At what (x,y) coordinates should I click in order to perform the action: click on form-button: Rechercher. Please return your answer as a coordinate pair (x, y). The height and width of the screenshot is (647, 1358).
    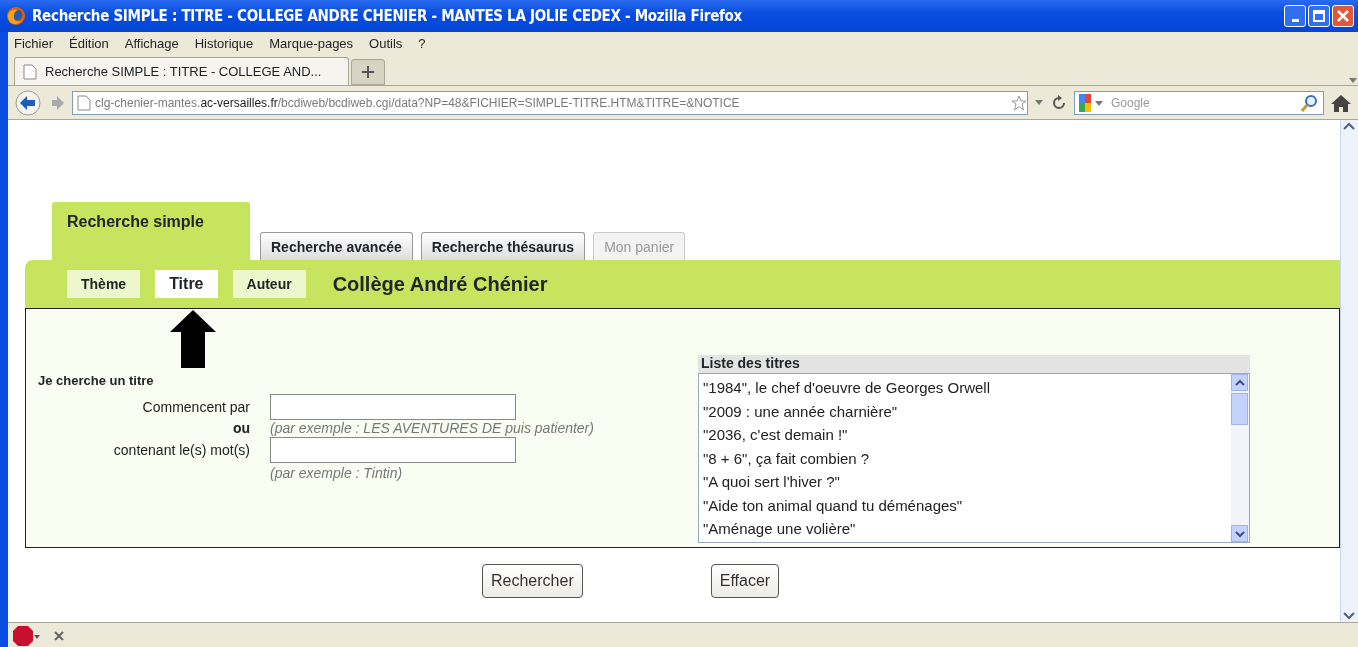
    Looking at the image, I should click on (532, 581).